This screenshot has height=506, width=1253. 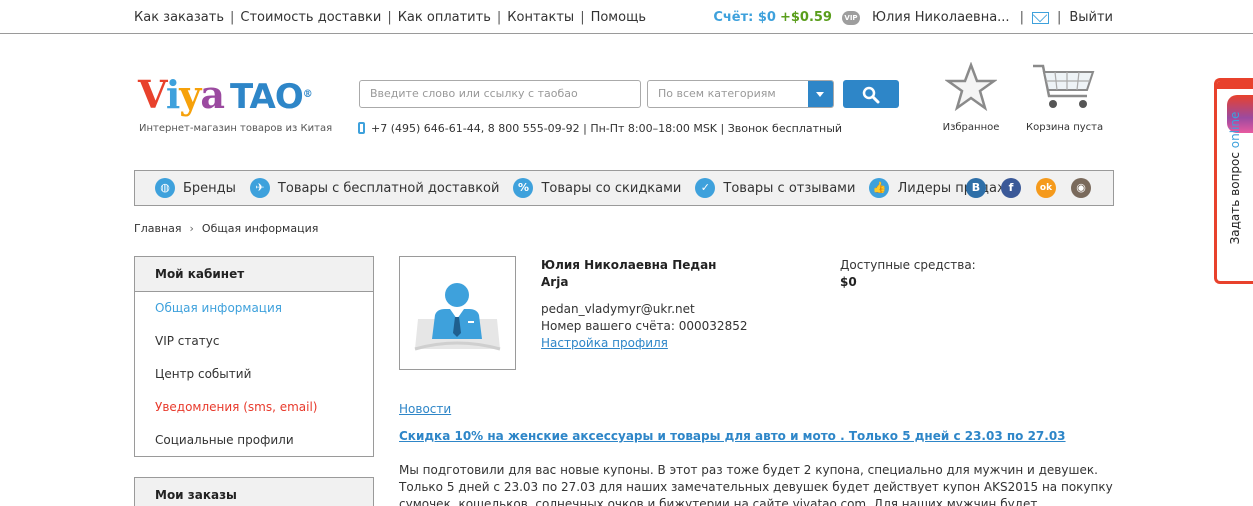 I want to click on cart-icon, so click(x=1064, y=86).